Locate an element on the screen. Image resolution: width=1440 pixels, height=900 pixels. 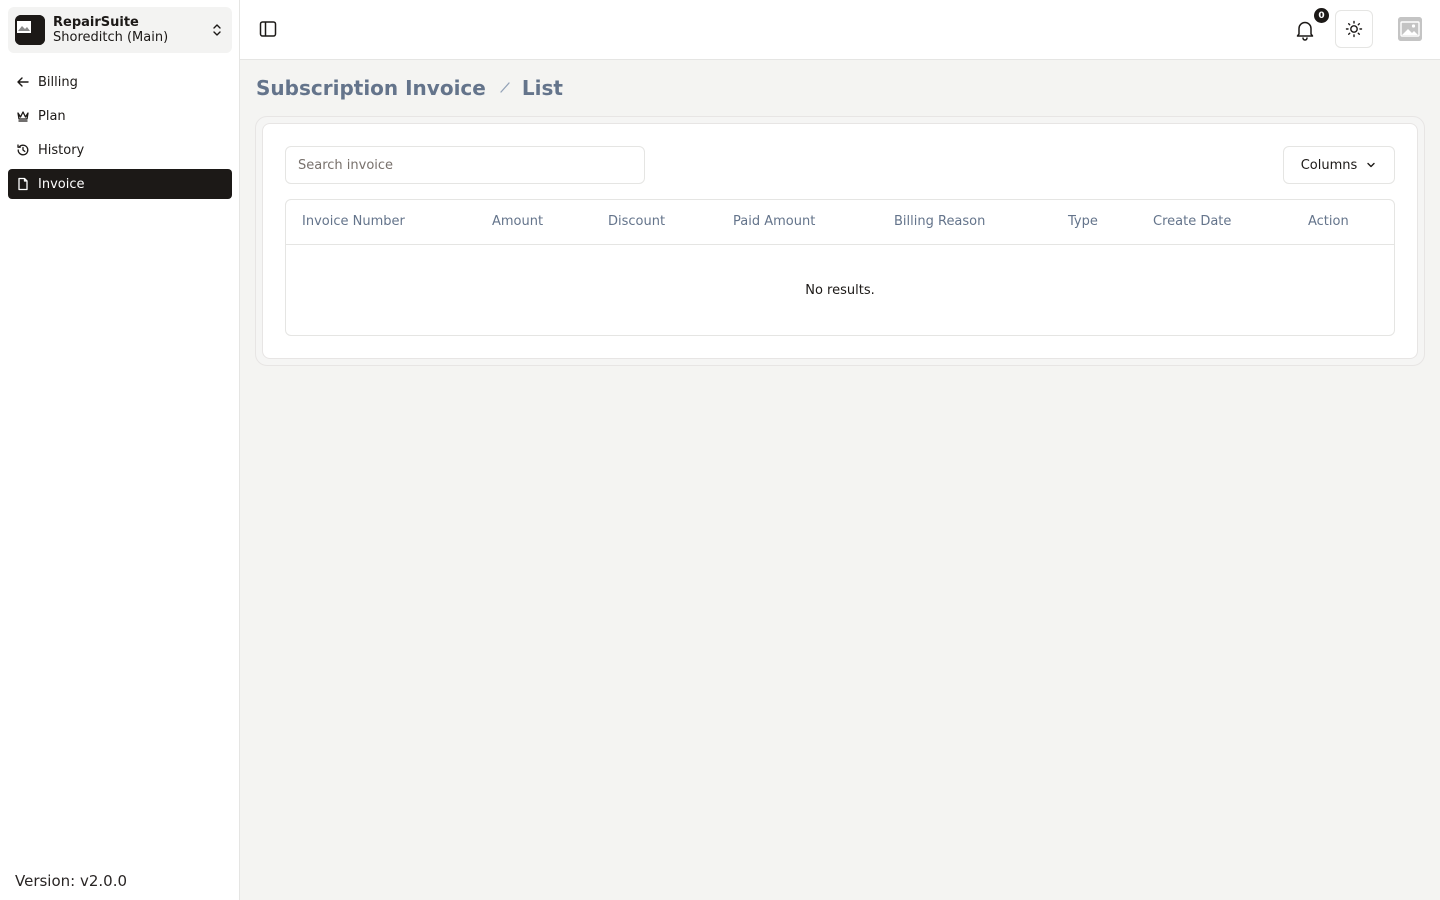
avatar-image-icon is located at coordinates (1410, 29).